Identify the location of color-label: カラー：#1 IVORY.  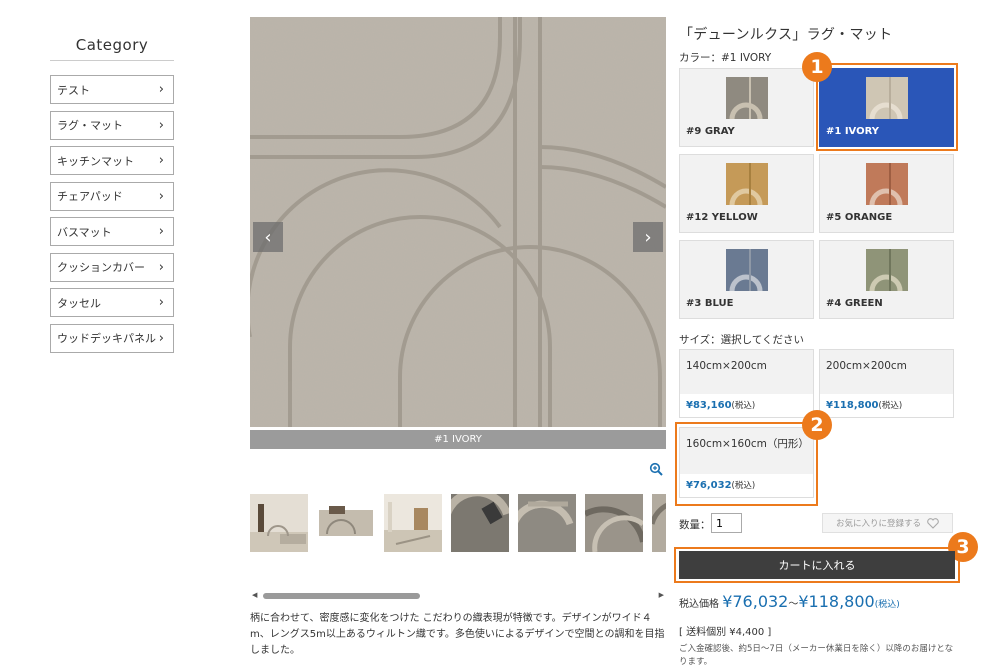
(725, 58).